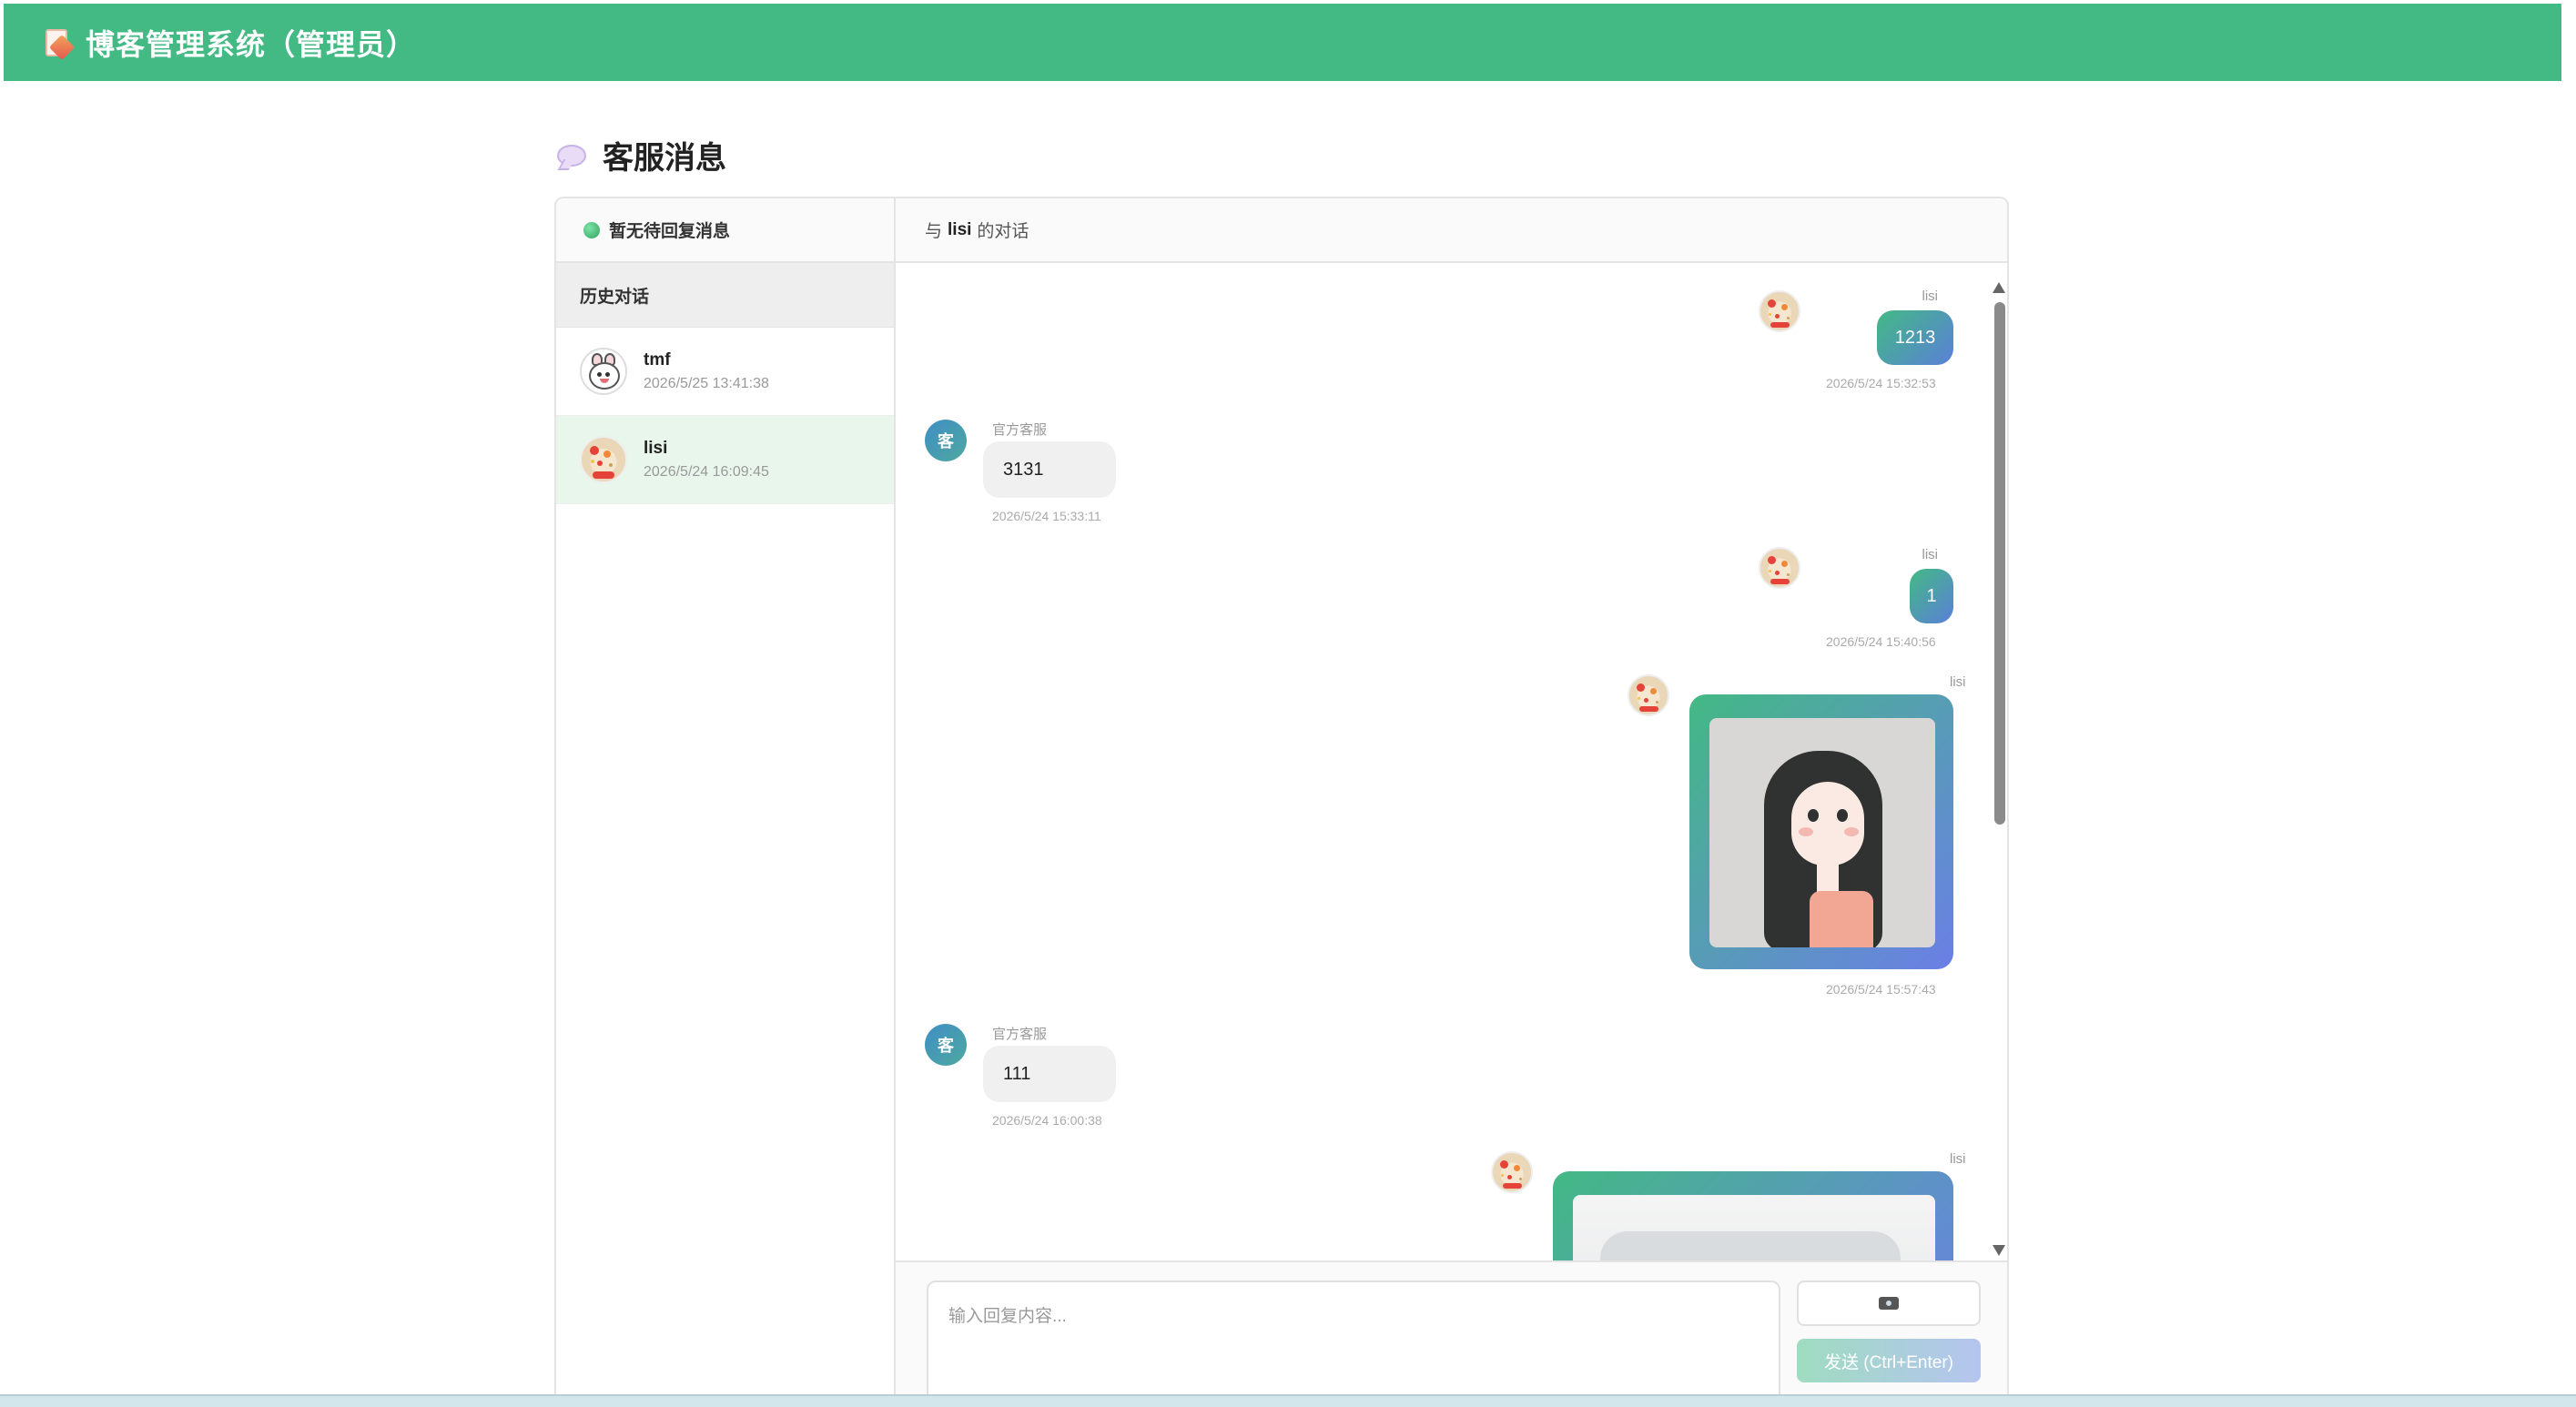 Image resolution: width=2576 pixels, height=1407 pixels. What do you see at coordinates (670, 231) in the screenshot?
I see `pending-text: 暂无待回复消息` at bounding box center [670, 231].